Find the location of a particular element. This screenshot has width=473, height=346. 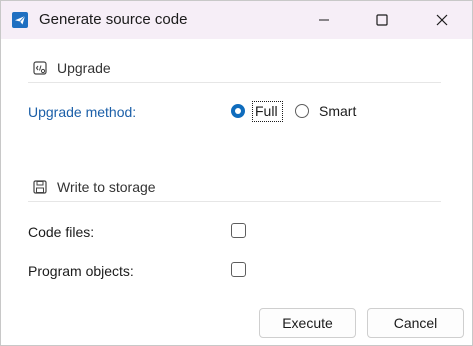

program-objects-checkbox is located at coordinates (238, 269).